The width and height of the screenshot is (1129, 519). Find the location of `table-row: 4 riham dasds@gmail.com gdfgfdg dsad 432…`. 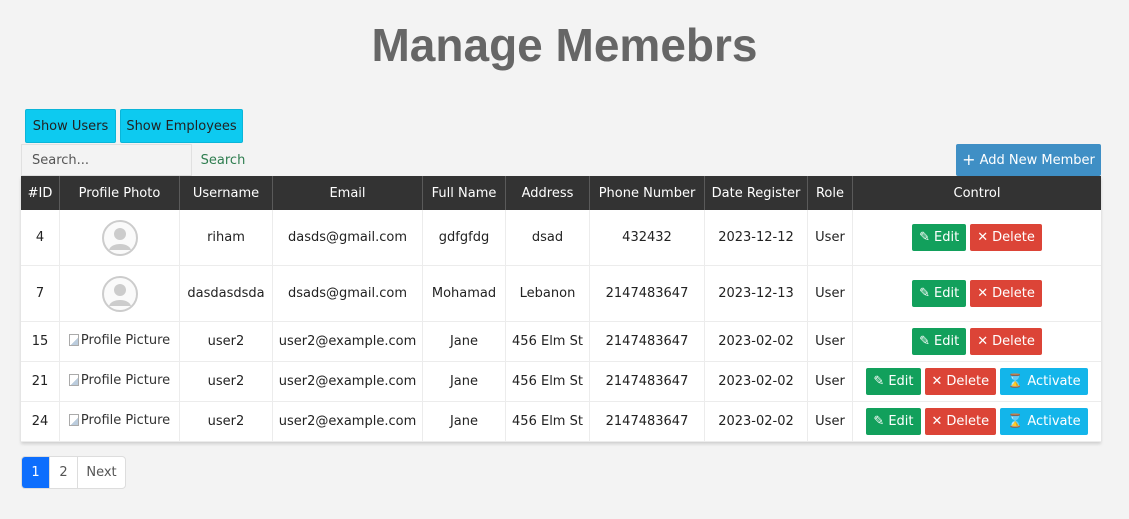

table-row: 4 riham dasds@gmail.com gdfgfdg dsad 432… is located at coordinates (561, 238).